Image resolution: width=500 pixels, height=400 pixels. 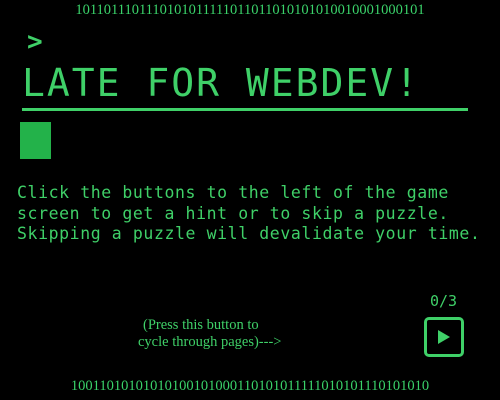 I want to click on blinking-cursor, so click(x=35, y=140).